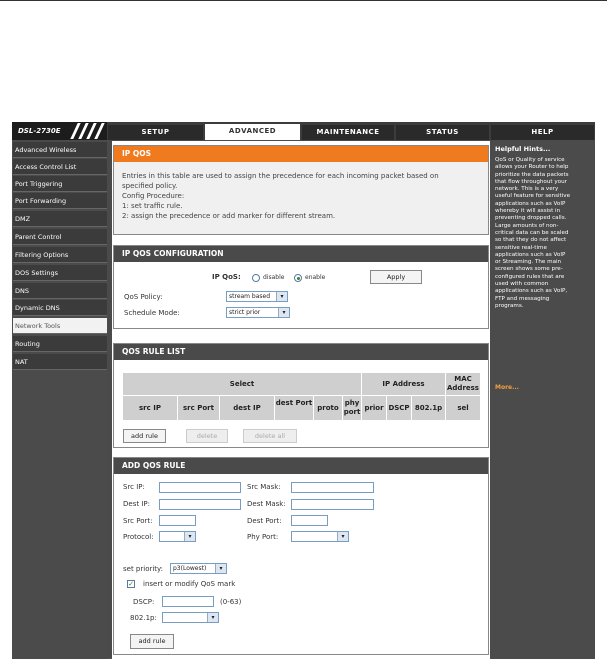 This screenshot has height=659, width=607. I want to click on dest-port-label: Dest Port:, so click(264, 521).